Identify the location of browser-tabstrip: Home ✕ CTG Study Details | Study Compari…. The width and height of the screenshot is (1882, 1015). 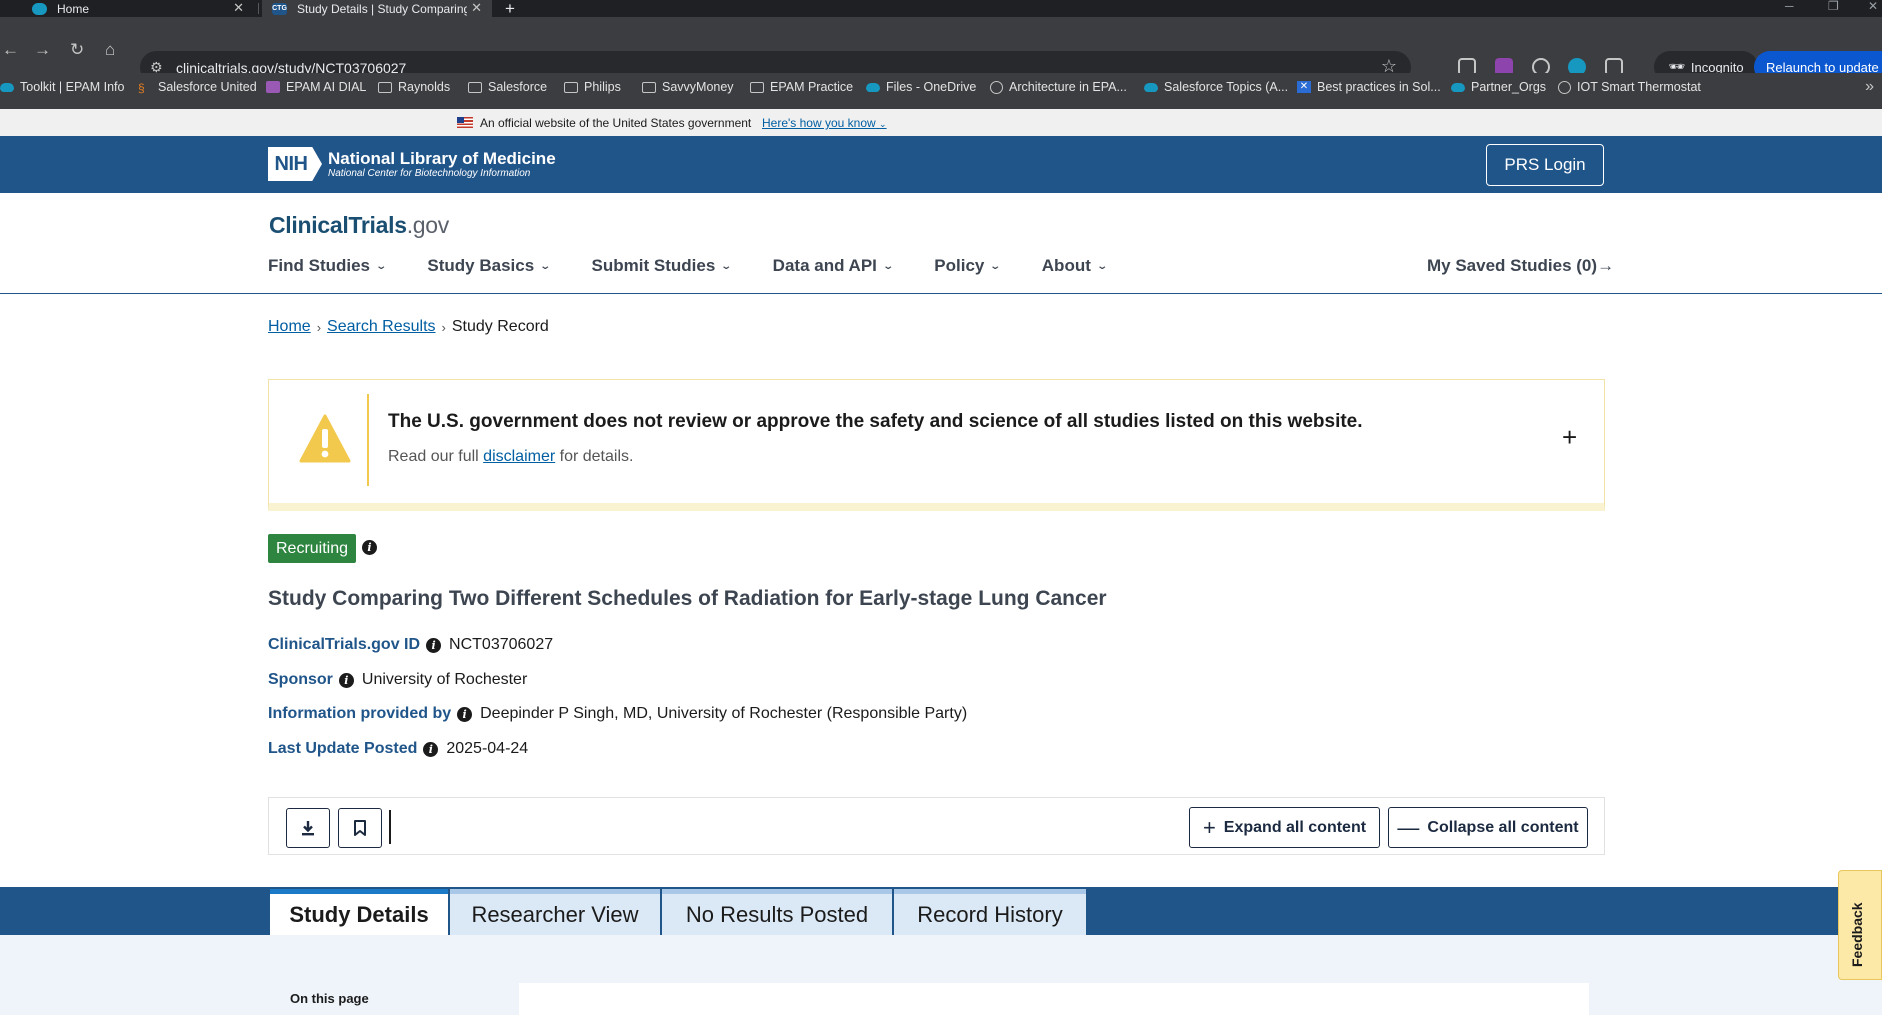
(941, 9).